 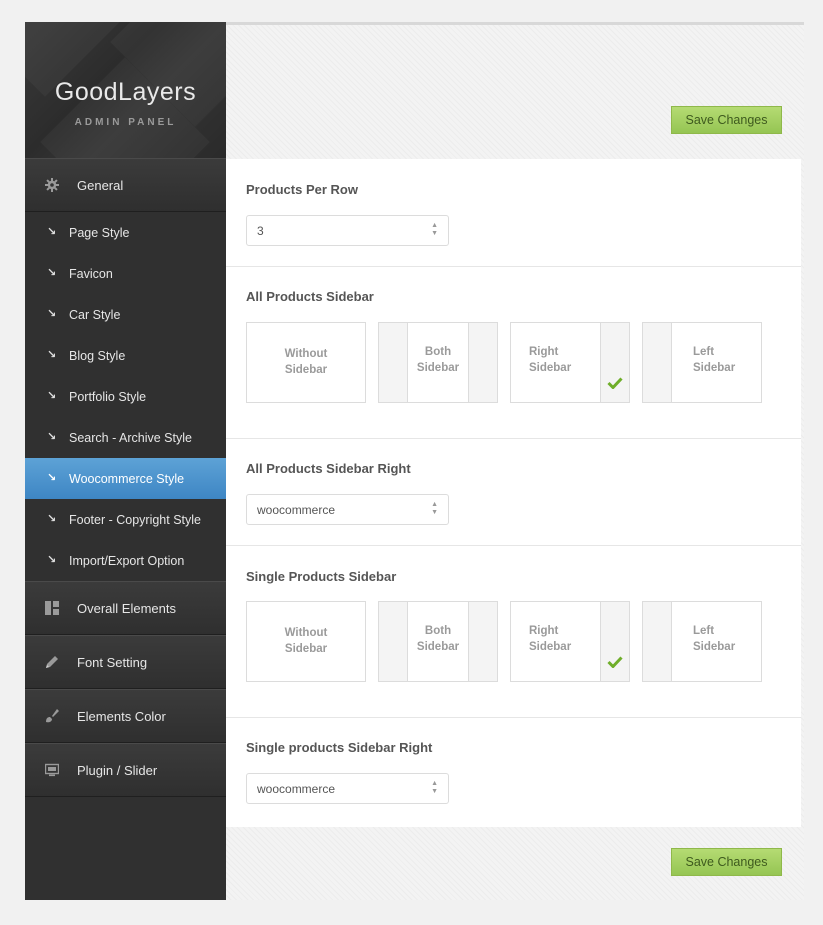 I want to click on layout-icon, so click(x=52, y=608).